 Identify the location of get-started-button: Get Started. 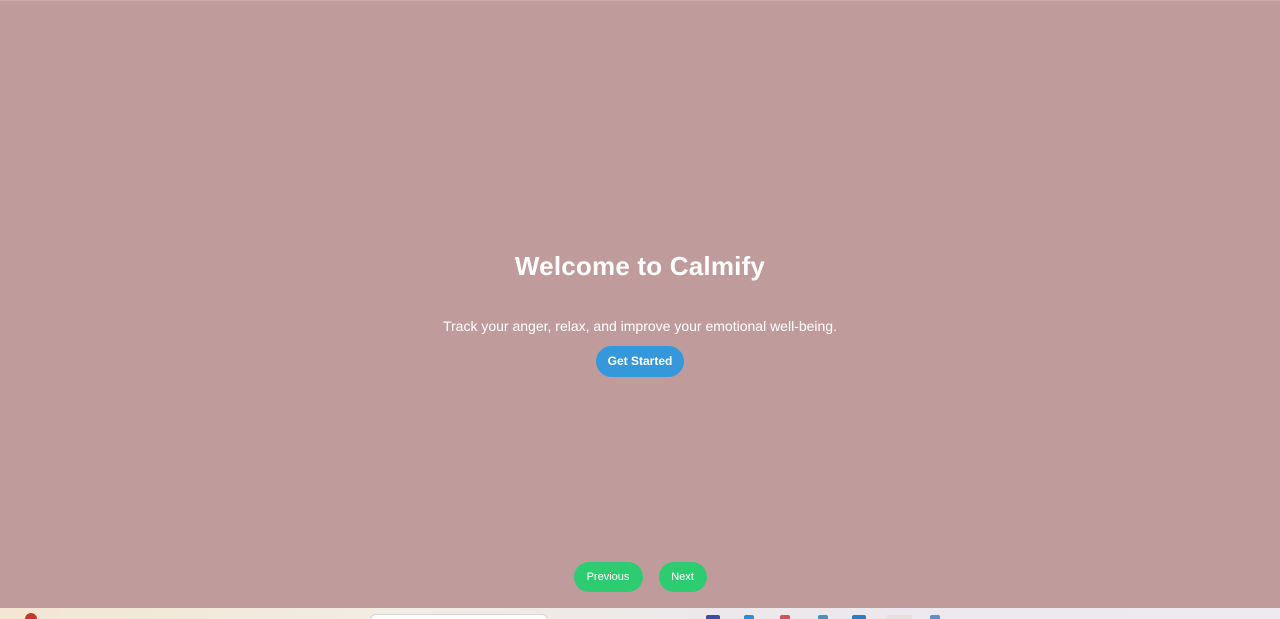
(640, 361).